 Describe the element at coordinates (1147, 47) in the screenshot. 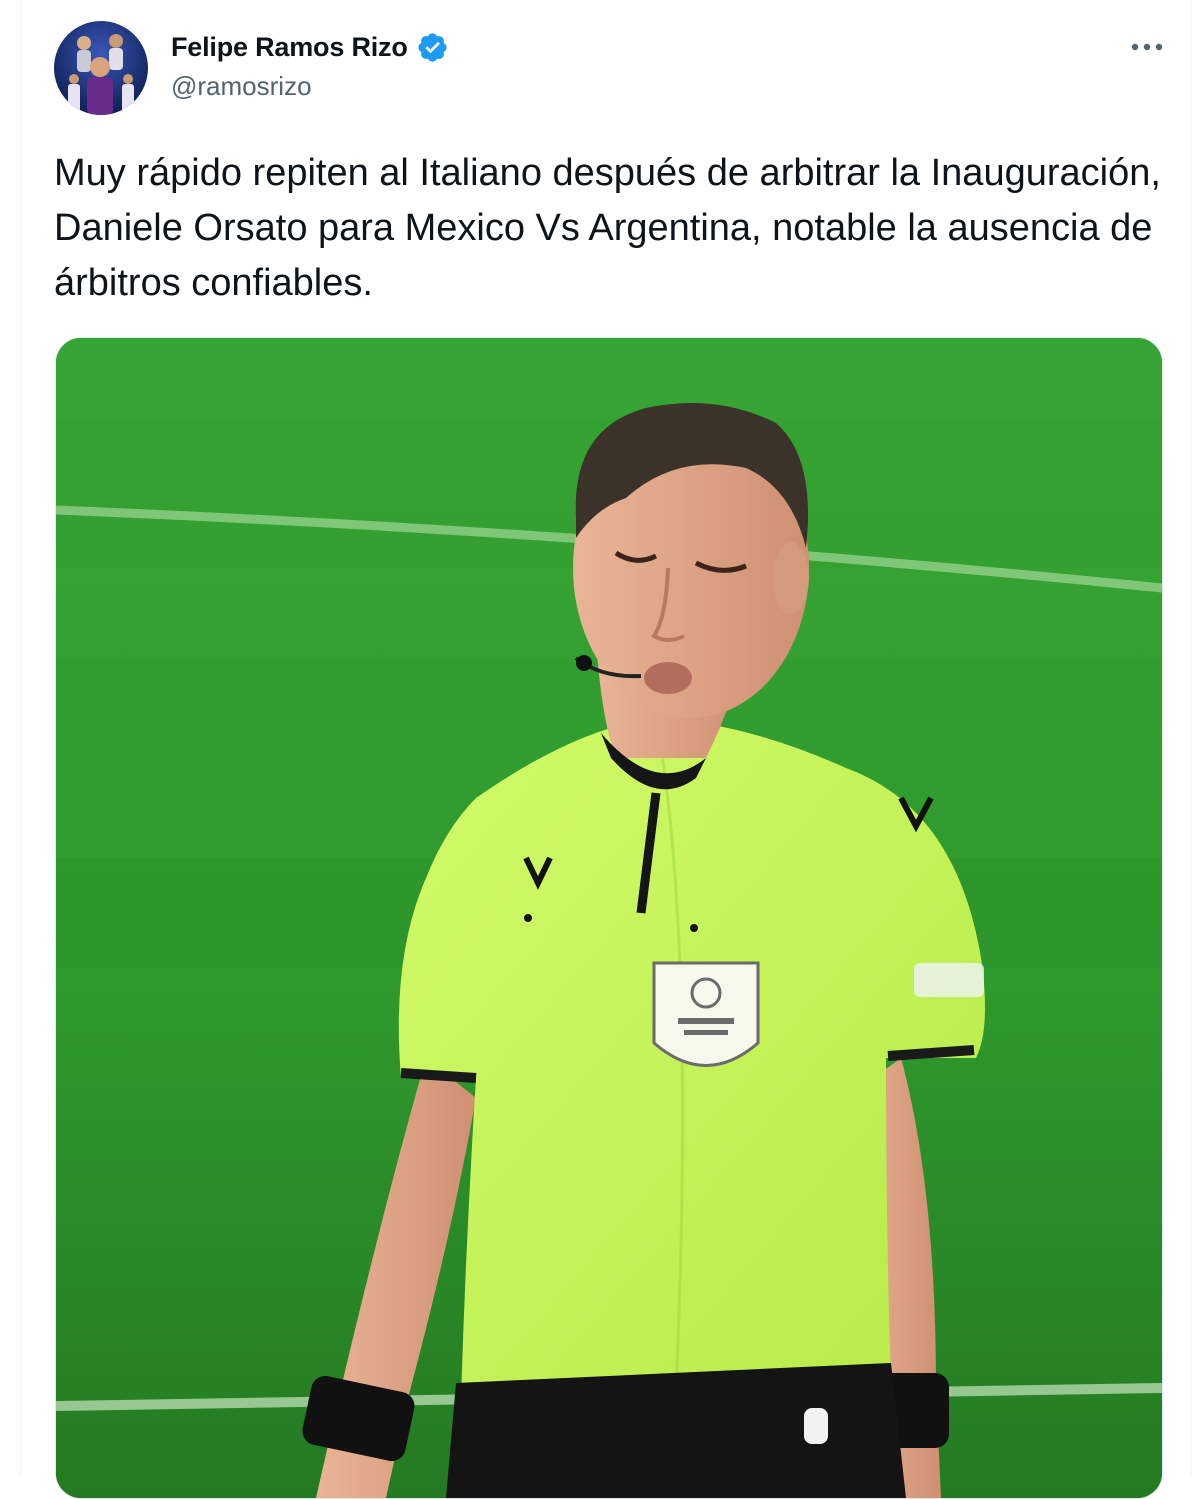

I see `more-options-icon` at that location.